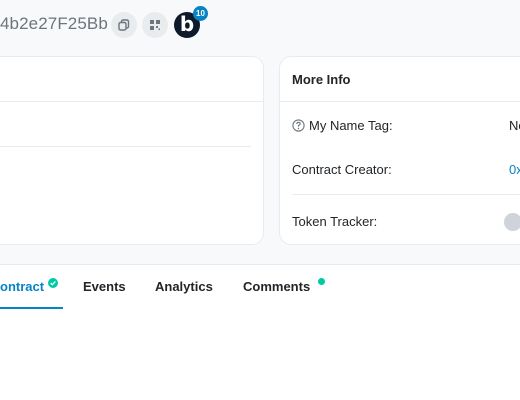 The width and height of the screenshot is (520, 400). I want to click on tab-comments: Comments, so click(284, 286).